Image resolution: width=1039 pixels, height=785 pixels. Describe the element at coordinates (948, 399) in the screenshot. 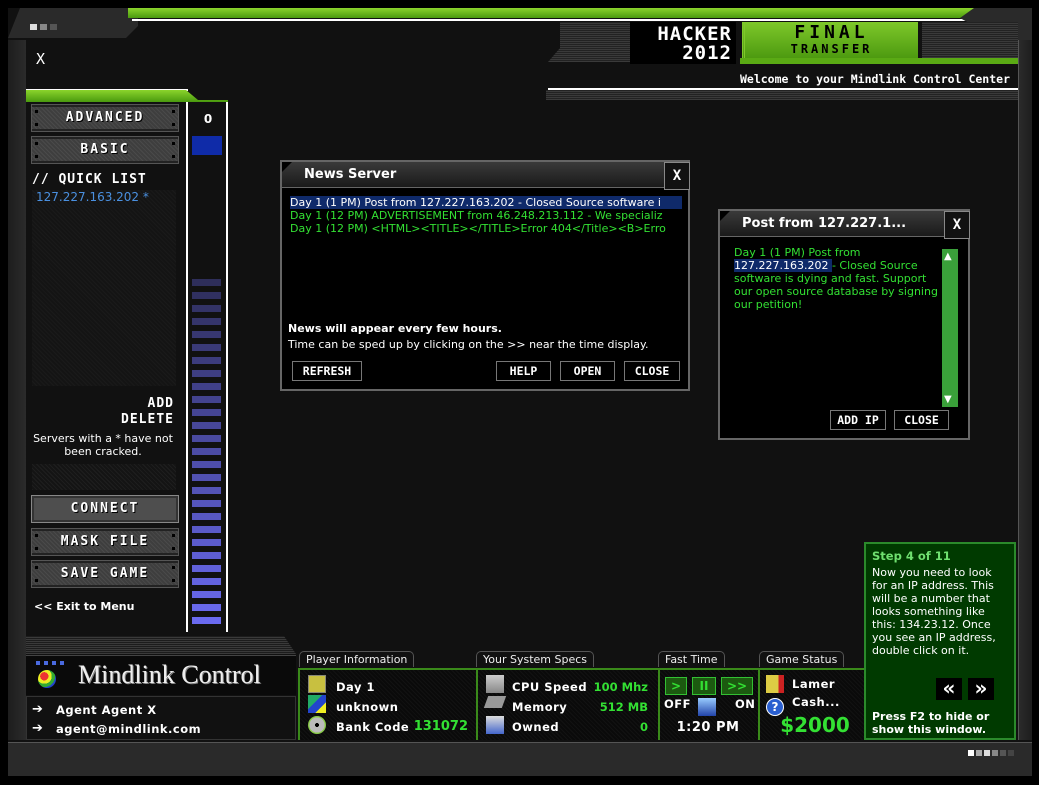

I see `scroll-down-icon: ▼` at that location.